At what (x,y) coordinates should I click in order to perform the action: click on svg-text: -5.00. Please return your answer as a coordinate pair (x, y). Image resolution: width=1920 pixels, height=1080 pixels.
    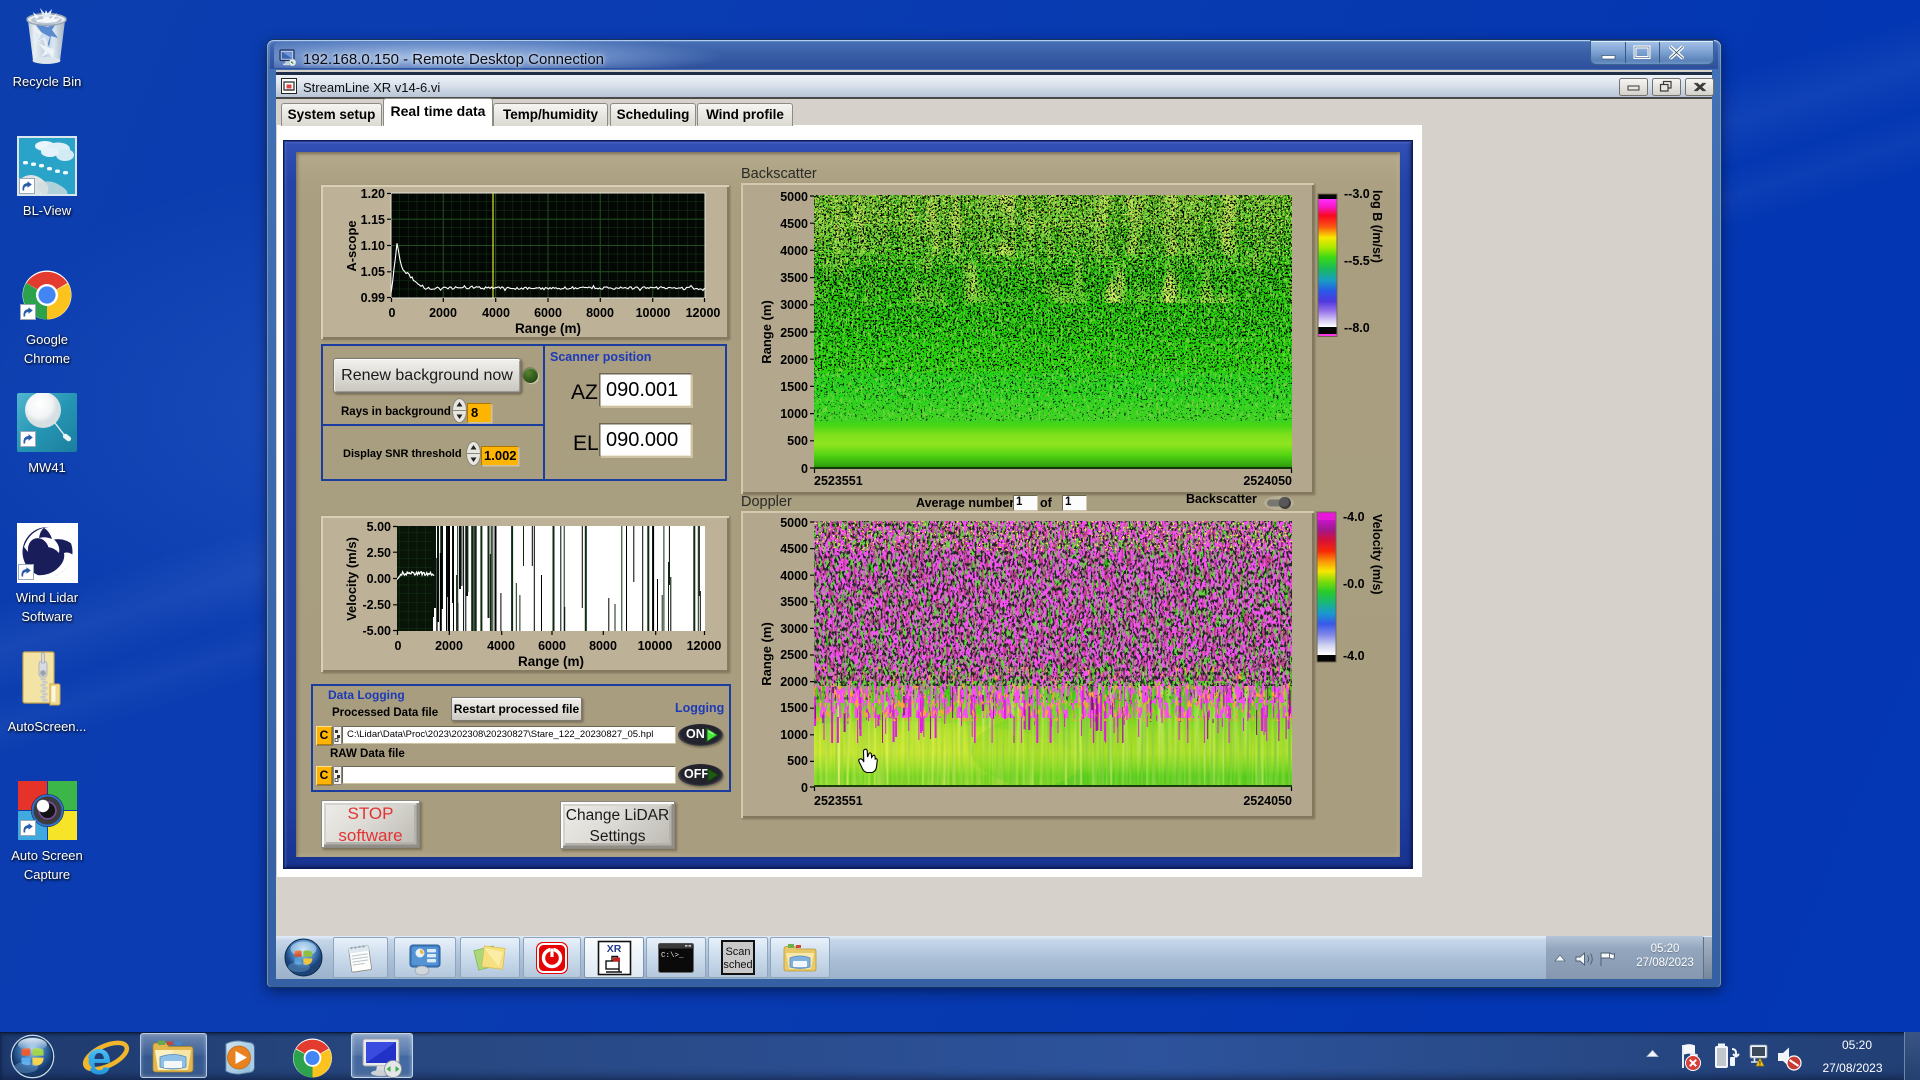
    Looking at the image, I should click on (377, 631).